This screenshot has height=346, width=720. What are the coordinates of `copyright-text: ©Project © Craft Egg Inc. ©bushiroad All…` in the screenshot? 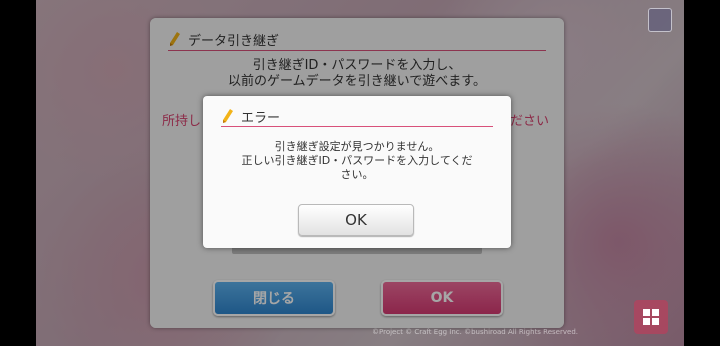 It's located at (475, 332).